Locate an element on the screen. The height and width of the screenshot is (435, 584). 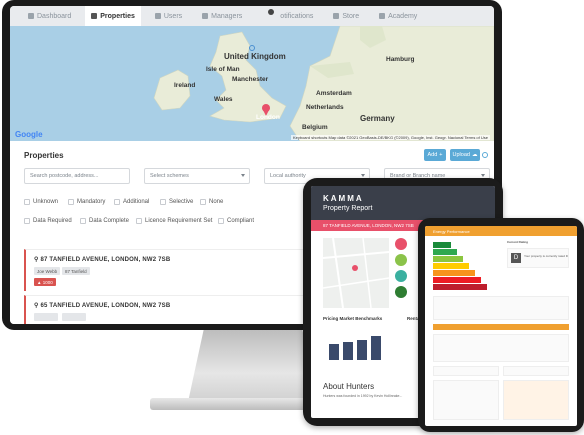
google-logo: Google is located at coordinates (29, 134).